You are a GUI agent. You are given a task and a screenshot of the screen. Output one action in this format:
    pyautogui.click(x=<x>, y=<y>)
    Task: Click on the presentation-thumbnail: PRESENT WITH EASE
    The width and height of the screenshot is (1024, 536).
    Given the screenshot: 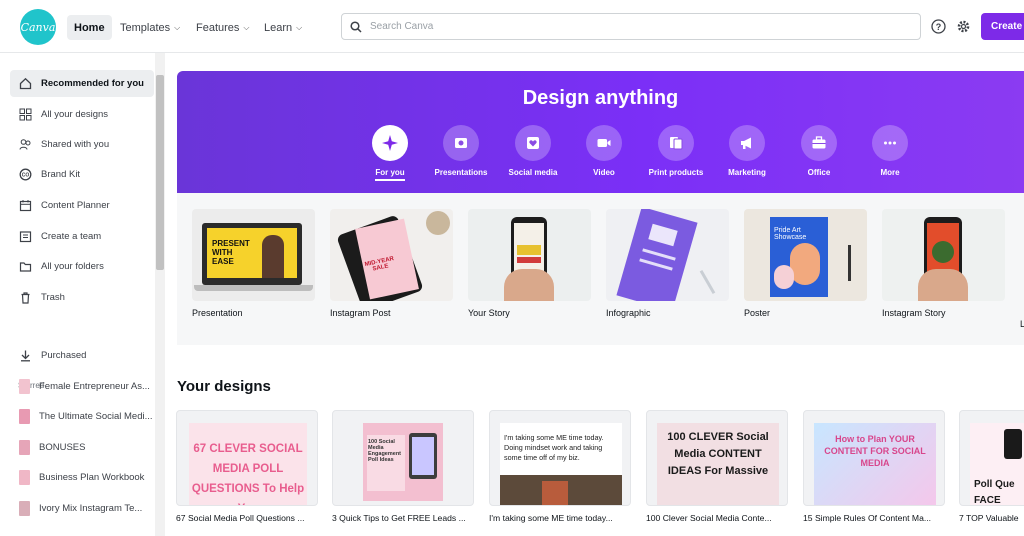 What is the action you would take?
    pyautogui.click(x=253, y=255)
    